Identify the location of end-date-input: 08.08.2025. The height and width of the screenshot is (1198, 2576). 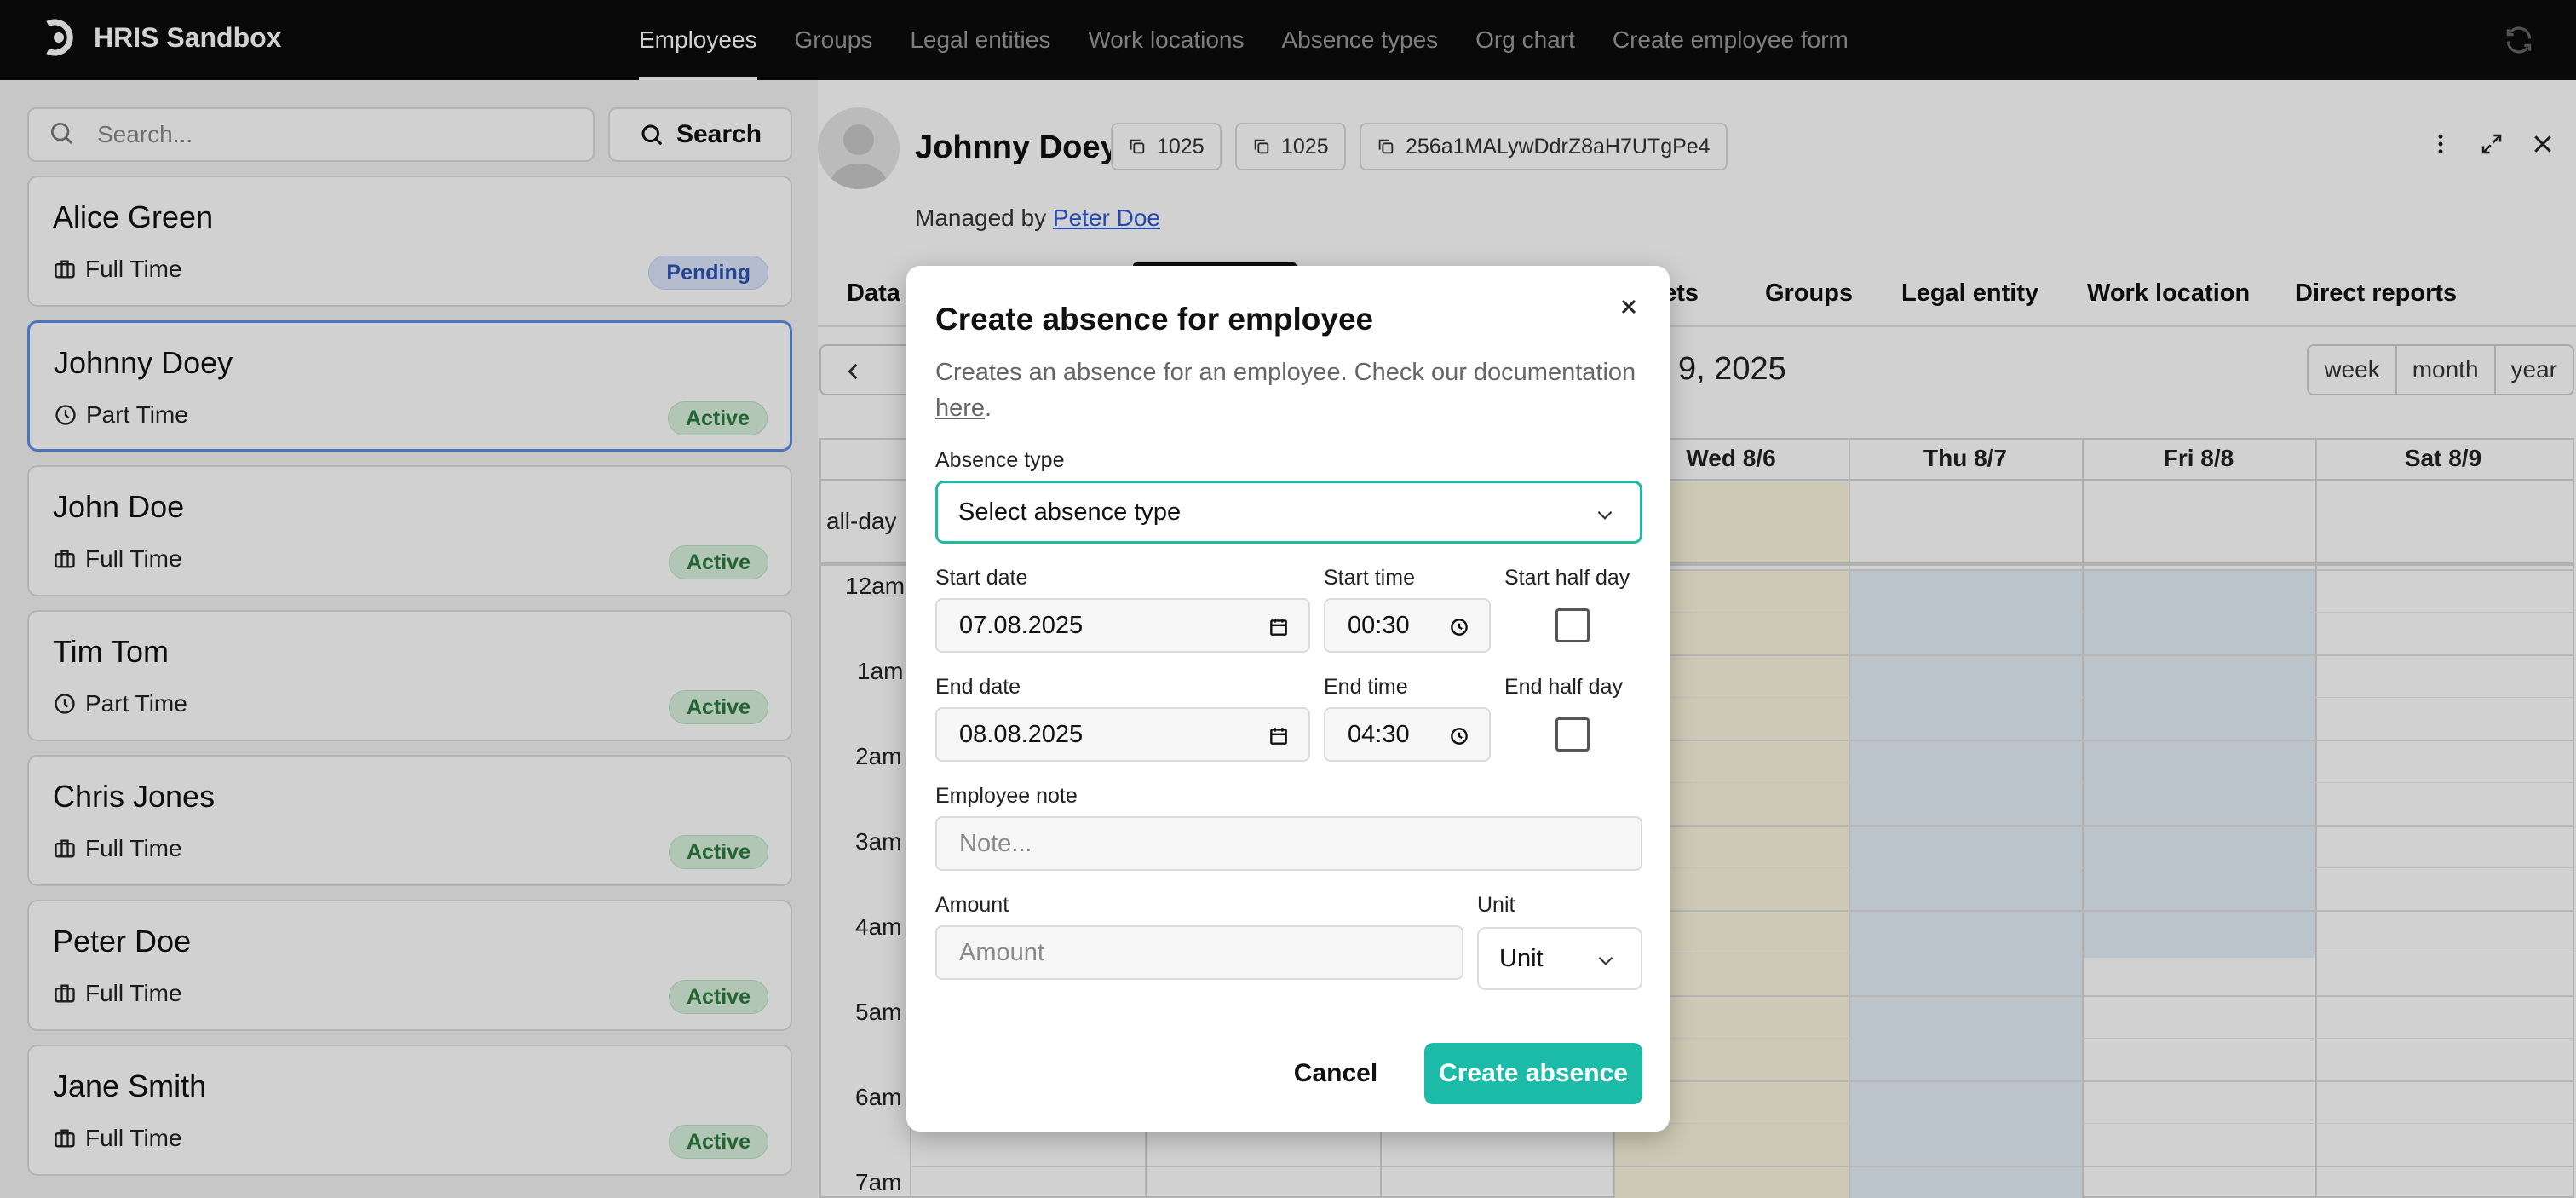
(1123, 734).